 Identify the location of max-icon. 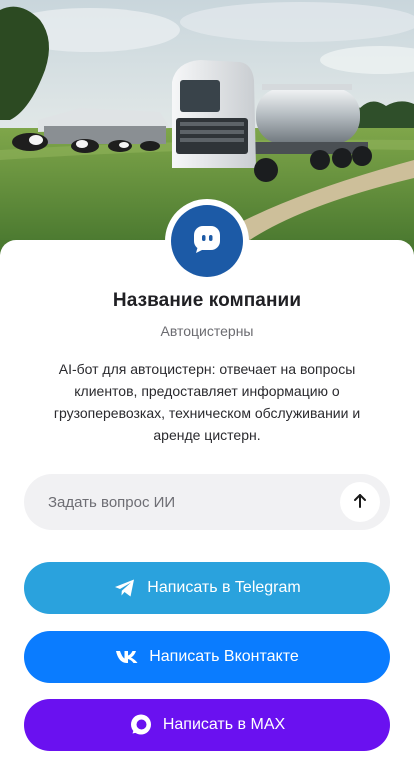
(141, 725).